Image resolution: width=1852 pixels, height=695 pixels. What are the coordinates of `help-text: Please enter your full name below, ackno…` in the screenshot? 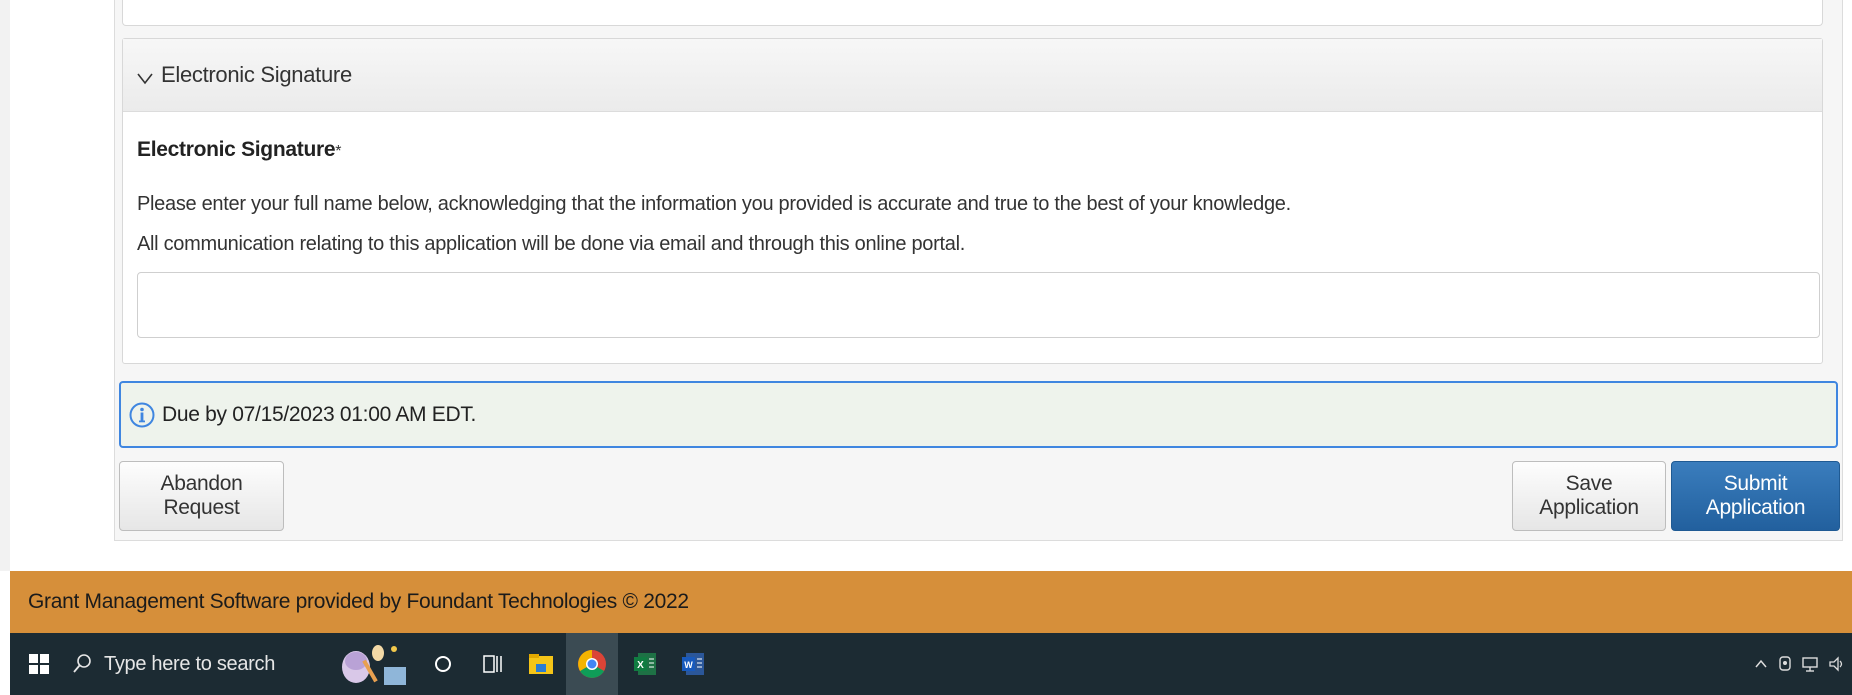 It's located at (972, 224).